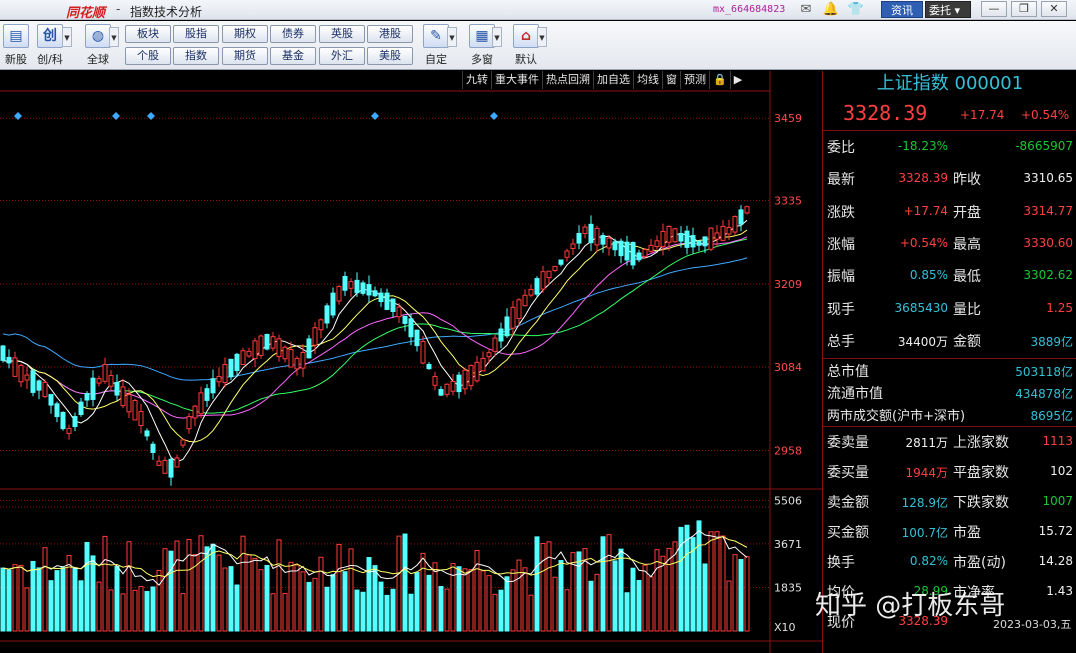 This screenshot has width=1076, height=653. What do you see at coordinates (497, 37) in the screenshot?
I see `multi-window-dropdown: ▼` at bounding box center [497, 37].